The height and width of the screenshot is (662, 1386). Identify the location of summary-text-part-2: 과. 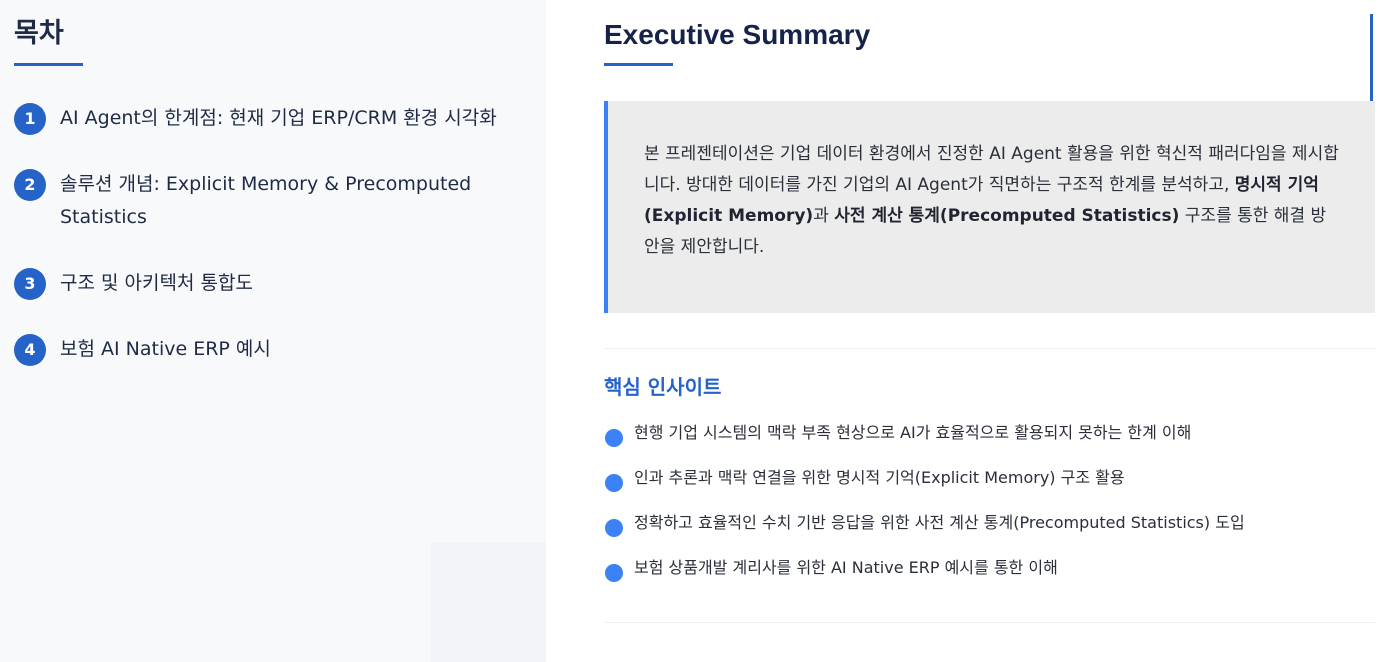
(824, 216).